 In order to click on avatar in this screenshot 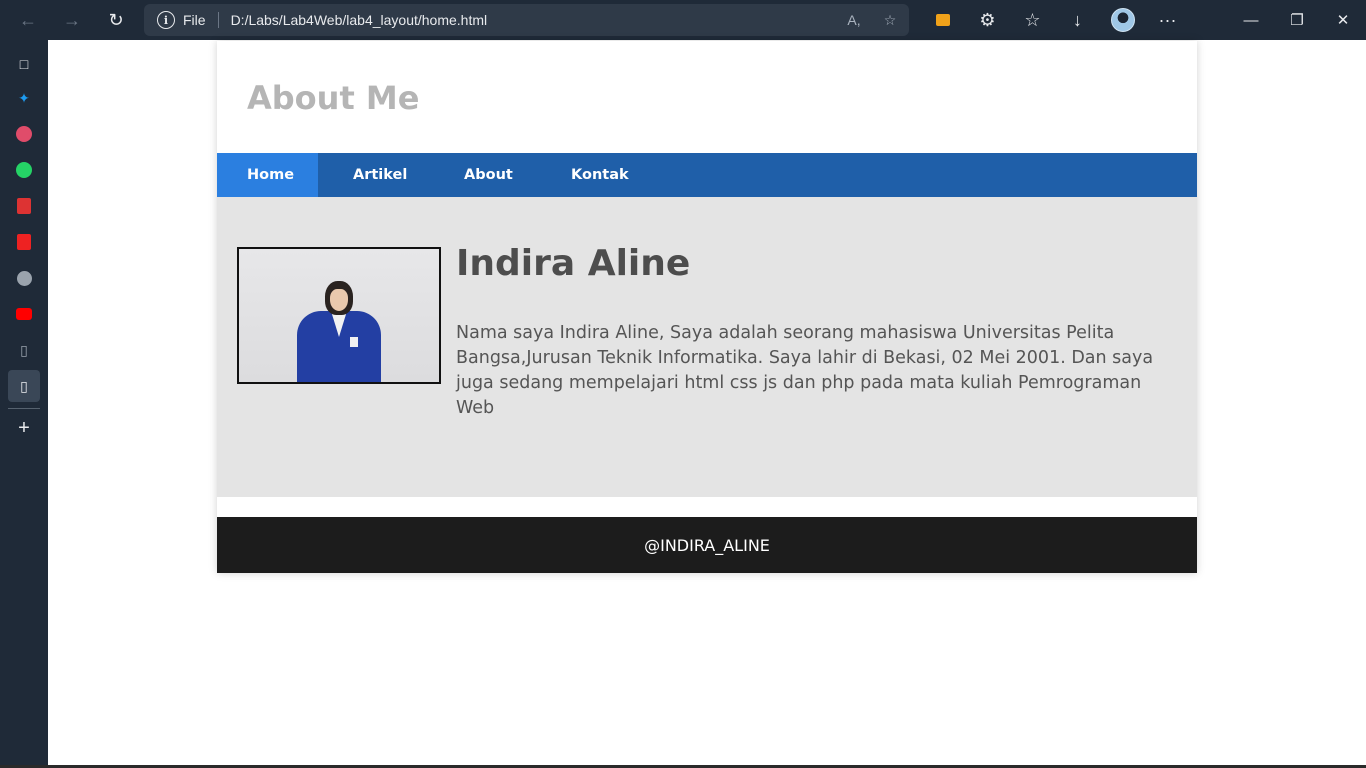, I will do `click(1122, 20)`.